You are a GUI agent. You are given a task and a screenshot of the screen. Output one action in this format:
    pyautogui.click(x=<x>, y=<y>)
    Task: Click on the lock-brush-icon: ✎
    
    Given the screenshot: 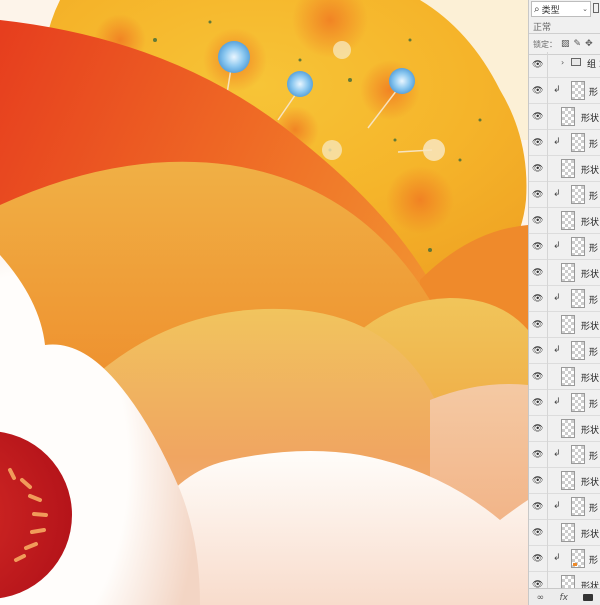 What is the action you would take?
    pyautogui.click(x=578, y=44)
    